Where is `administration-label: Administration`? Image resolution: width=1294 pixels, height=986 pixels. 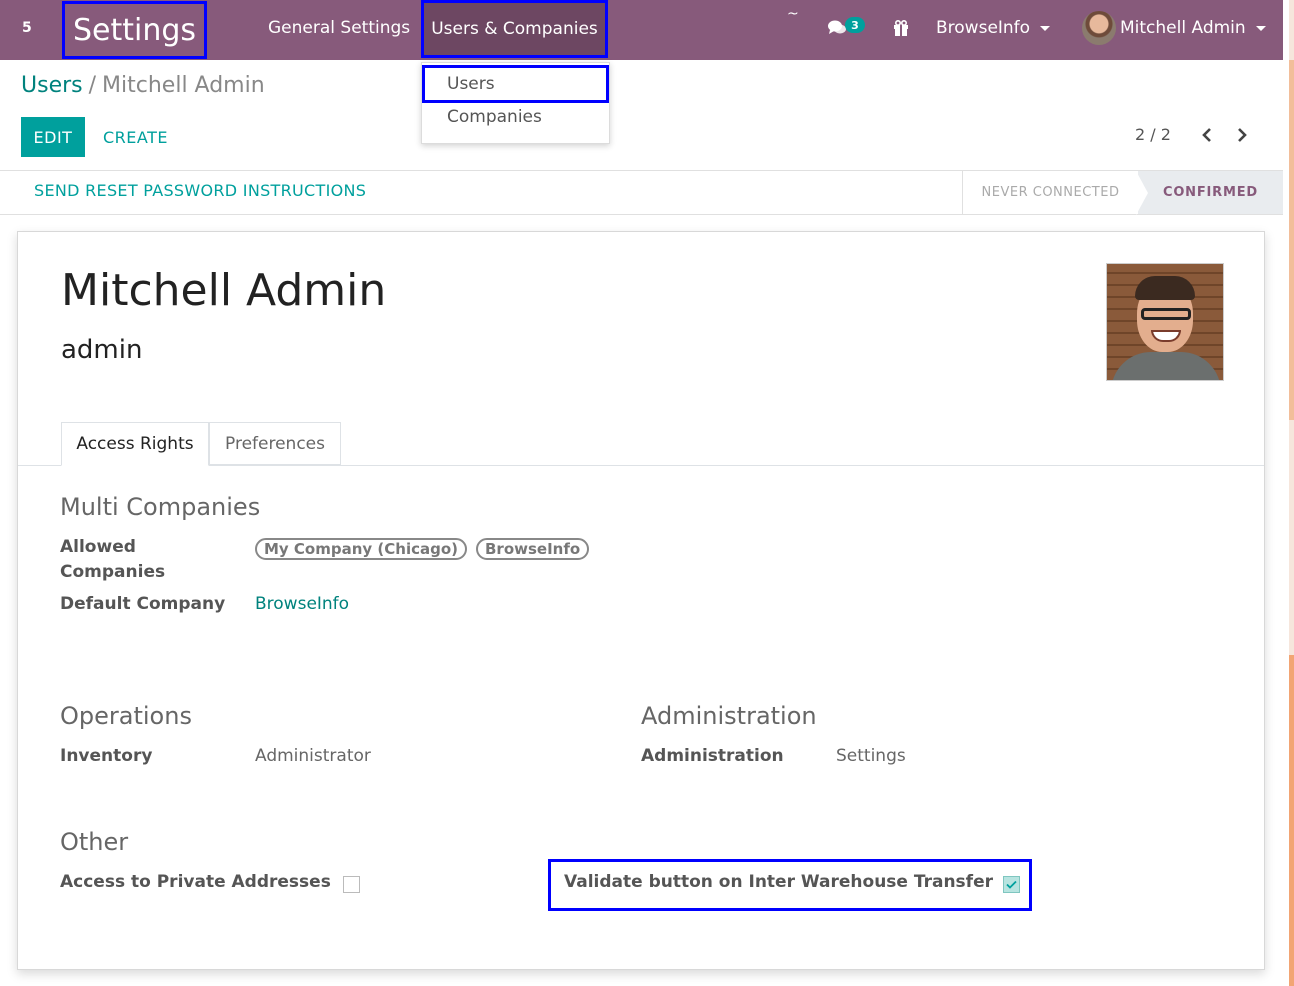 administration-label: Administration is located at coordinates (712, 756).